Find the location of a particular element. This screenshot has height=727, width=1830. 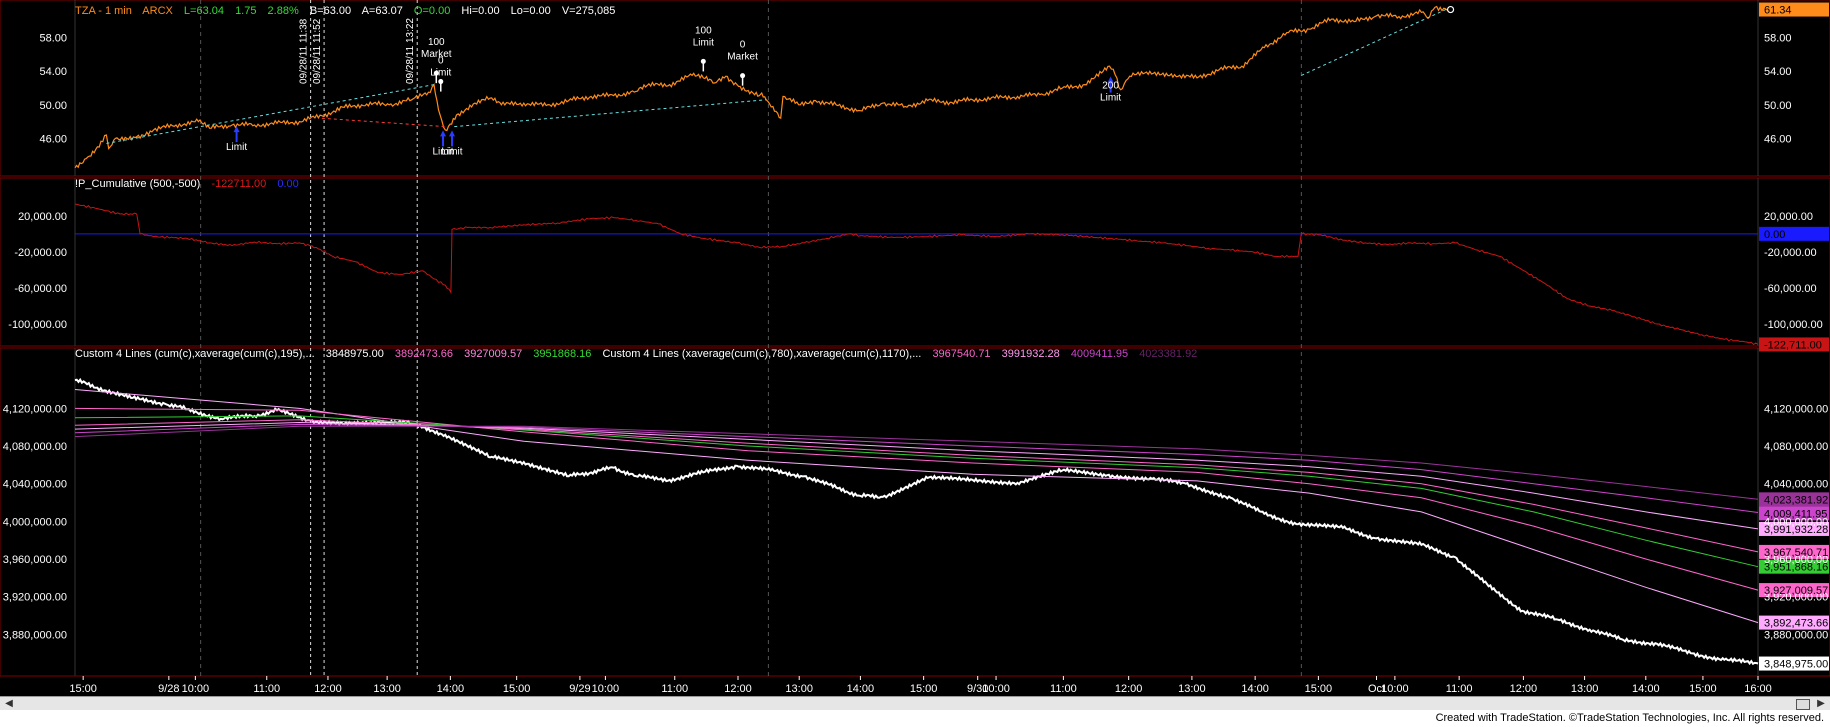

cumulative-last-label: -122,711.00 is located at coordinates (1793, 345).